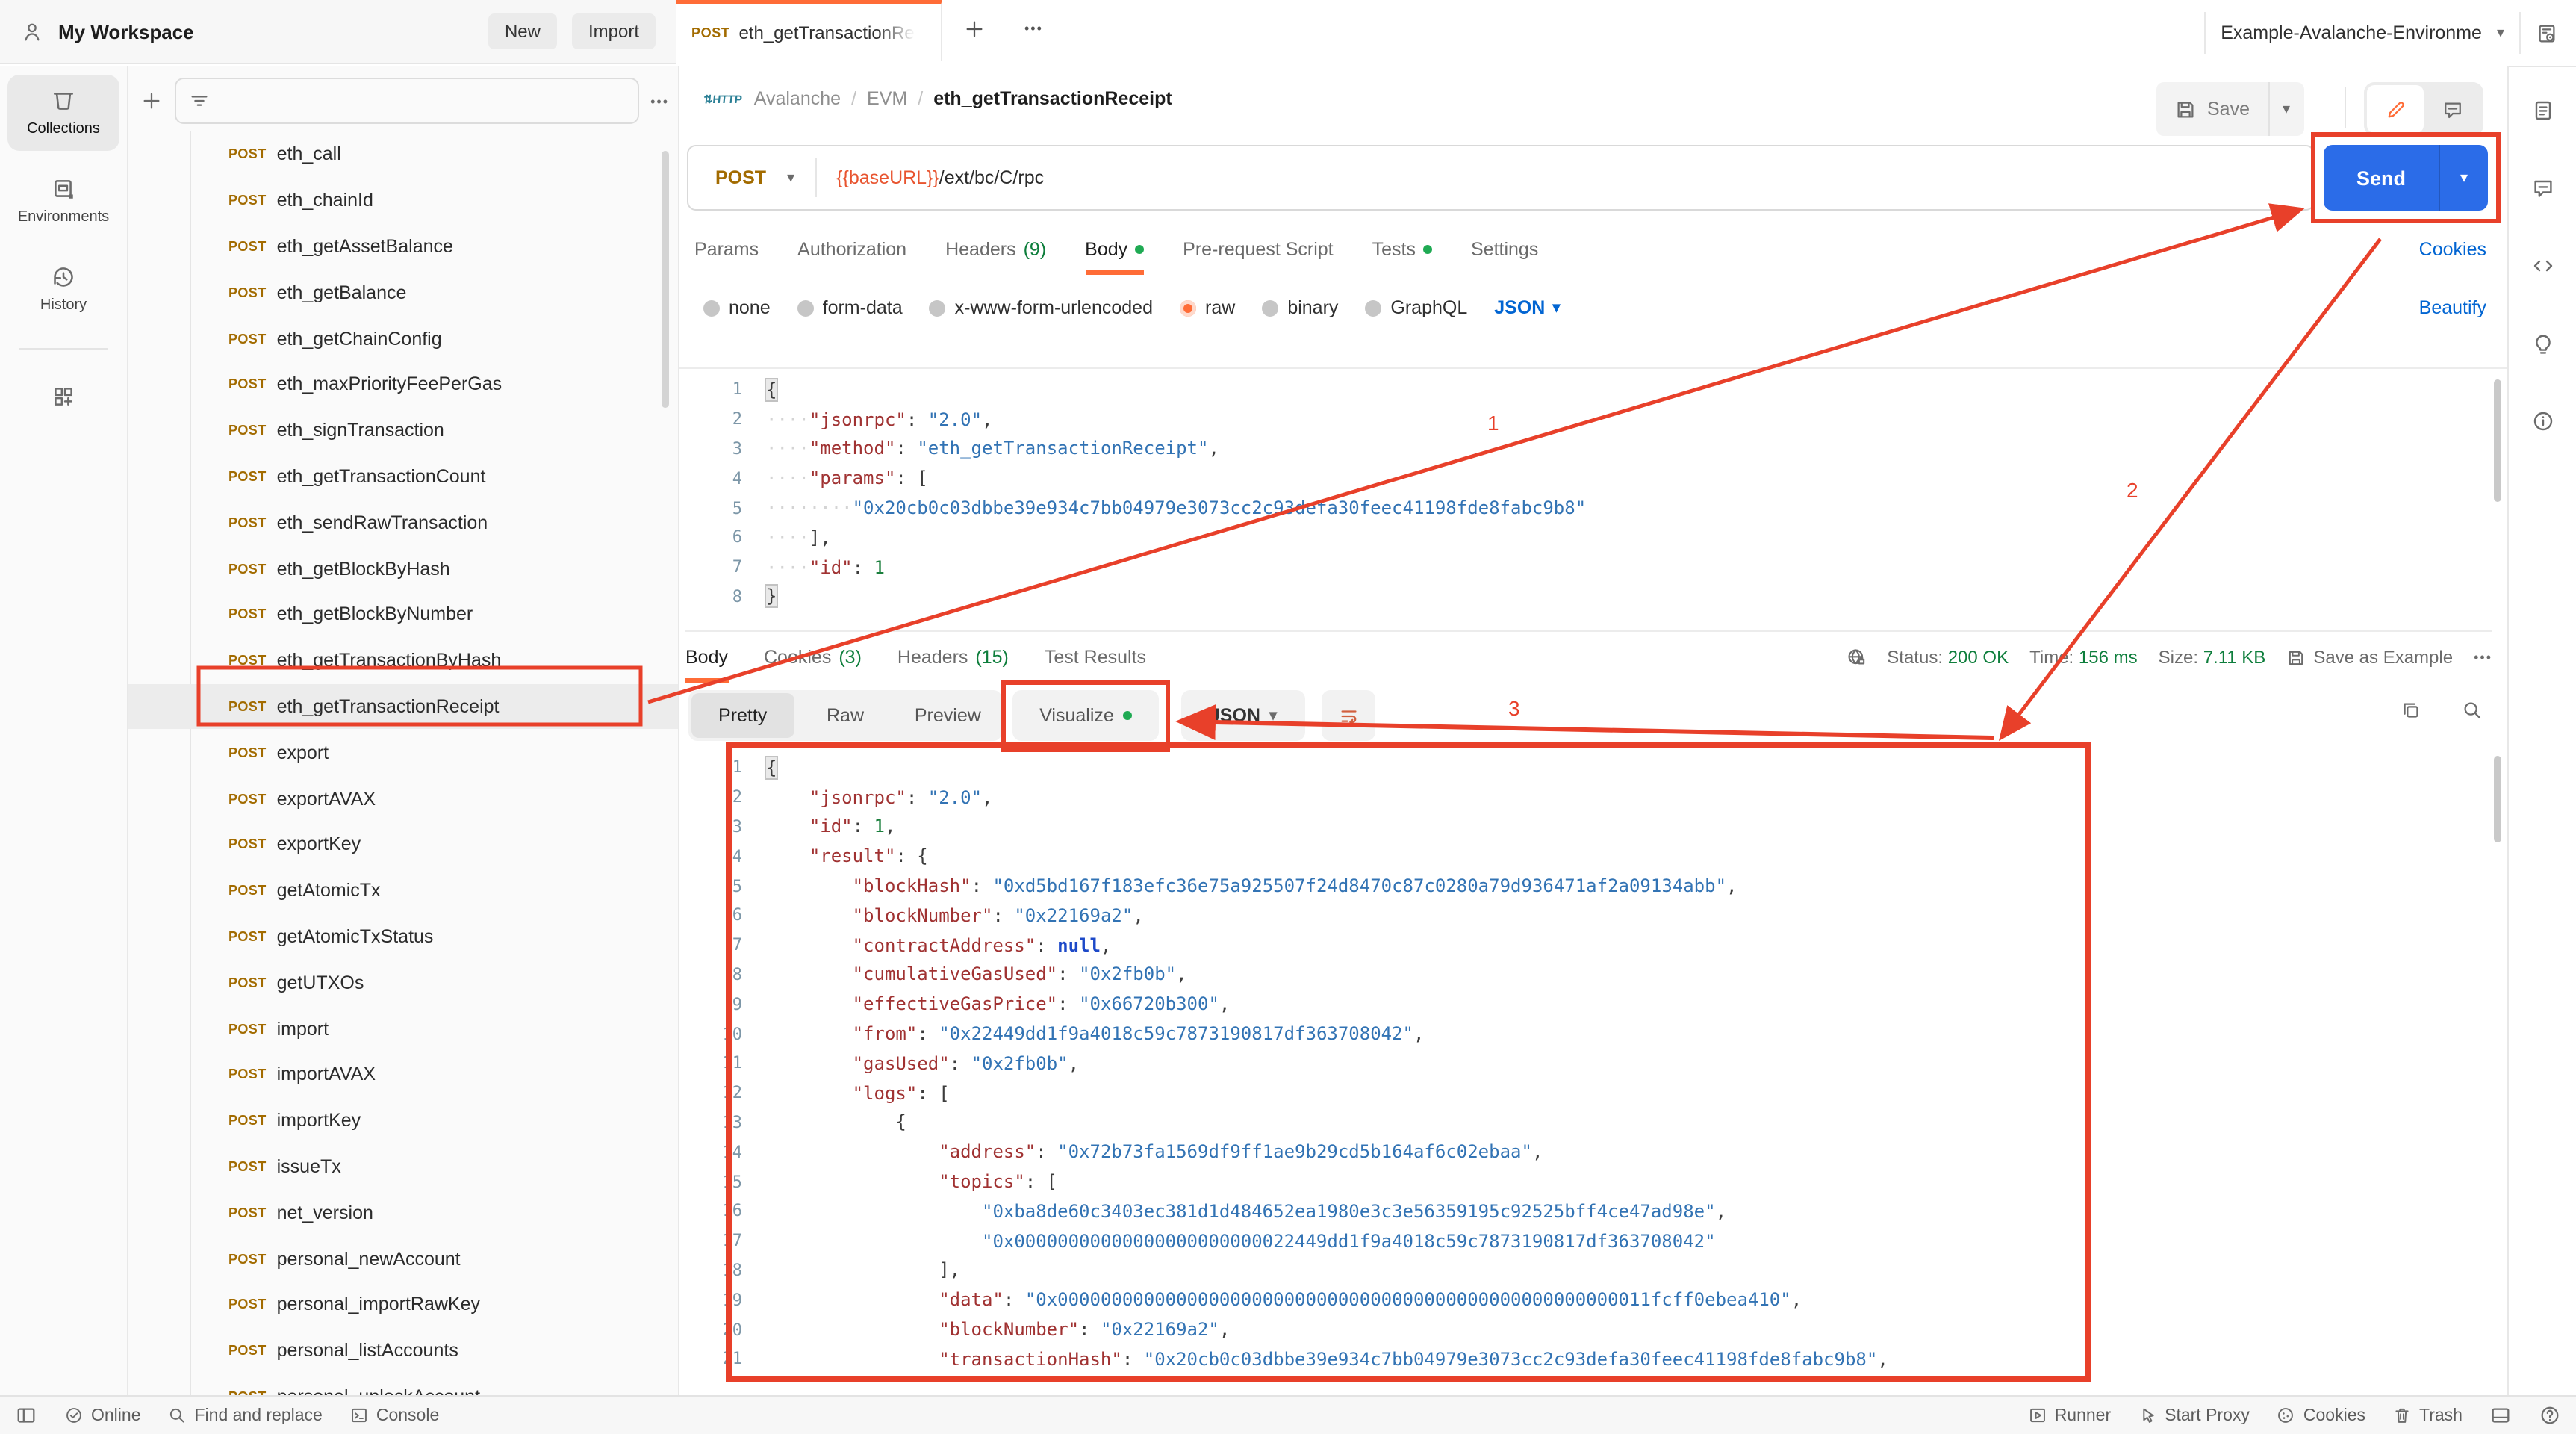 This screenshot has width=2576, height=1434. I want to click on cookies-link: Cookies, so click(2452, 249).